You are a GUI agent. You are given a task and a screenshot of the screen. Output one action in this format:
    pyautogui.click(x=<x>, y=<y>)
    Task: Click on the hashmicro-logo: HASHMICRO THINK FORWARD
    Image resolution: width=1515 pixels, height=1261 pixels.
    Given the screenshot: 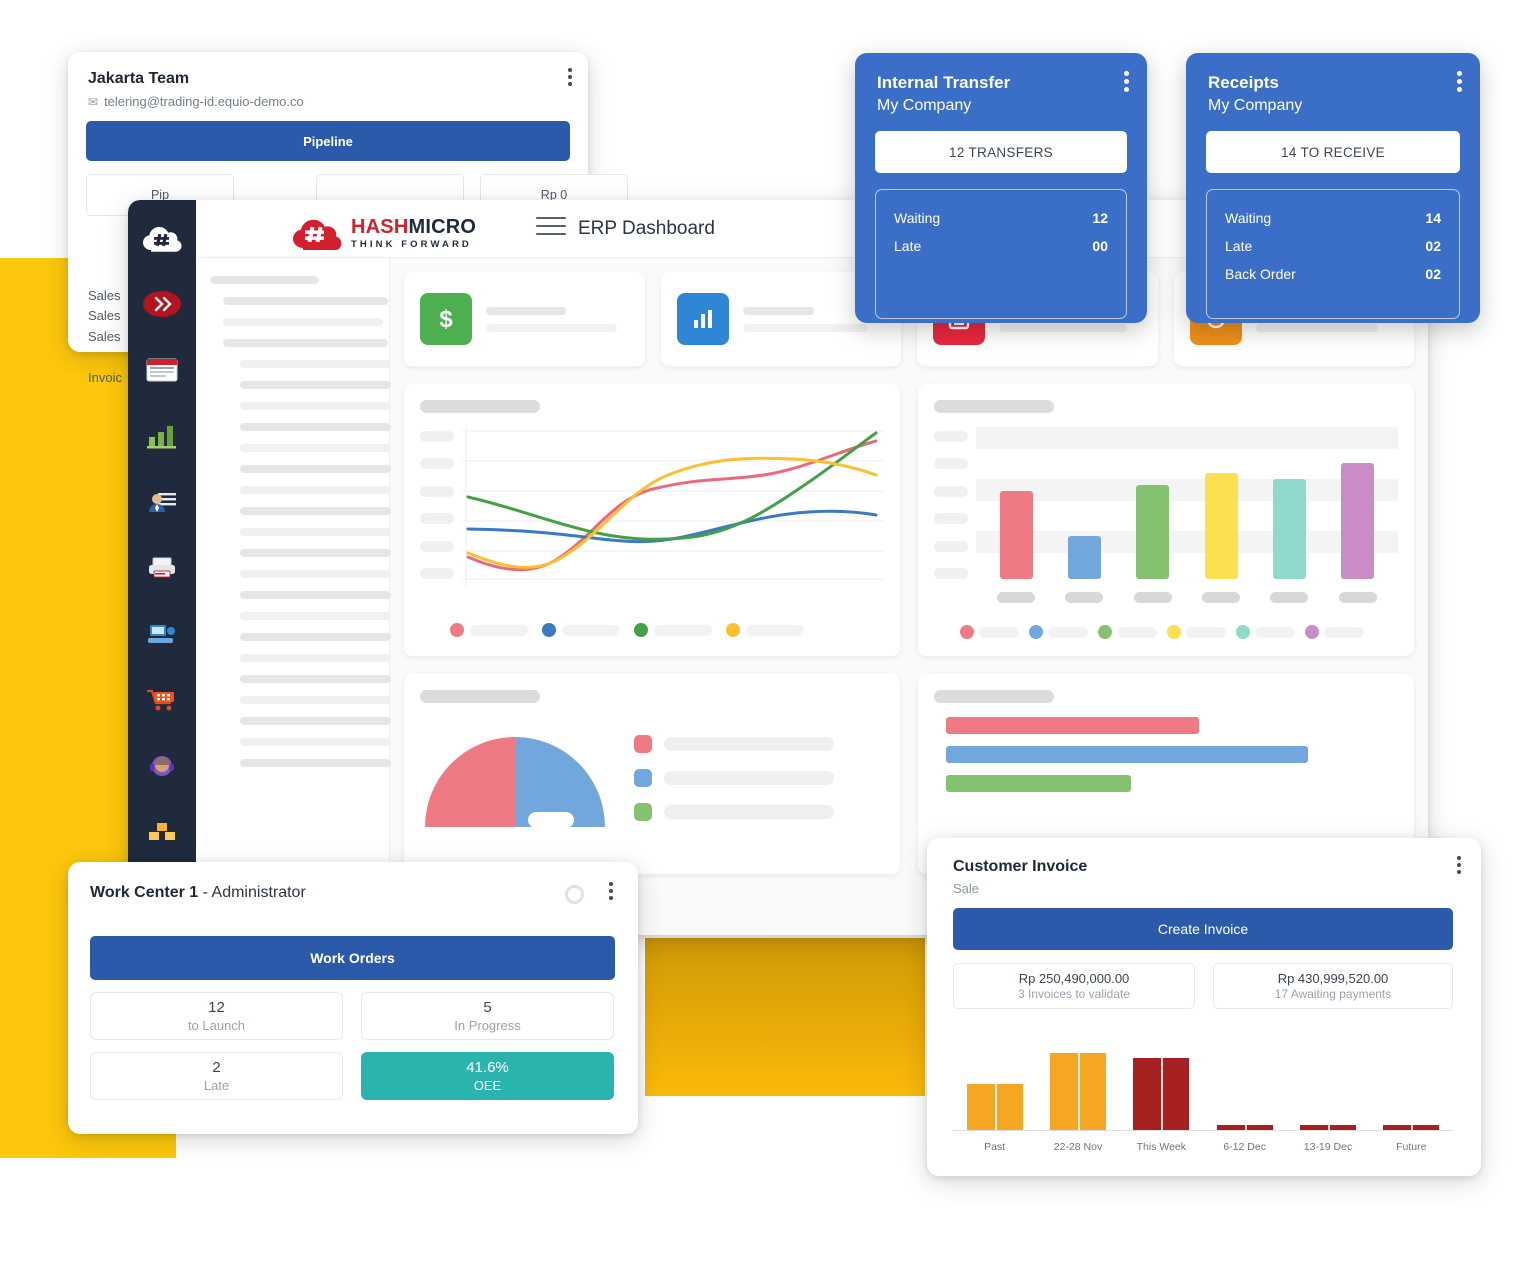 What is the action you would take?
    pyautogui.click(x=384, y=233)
    